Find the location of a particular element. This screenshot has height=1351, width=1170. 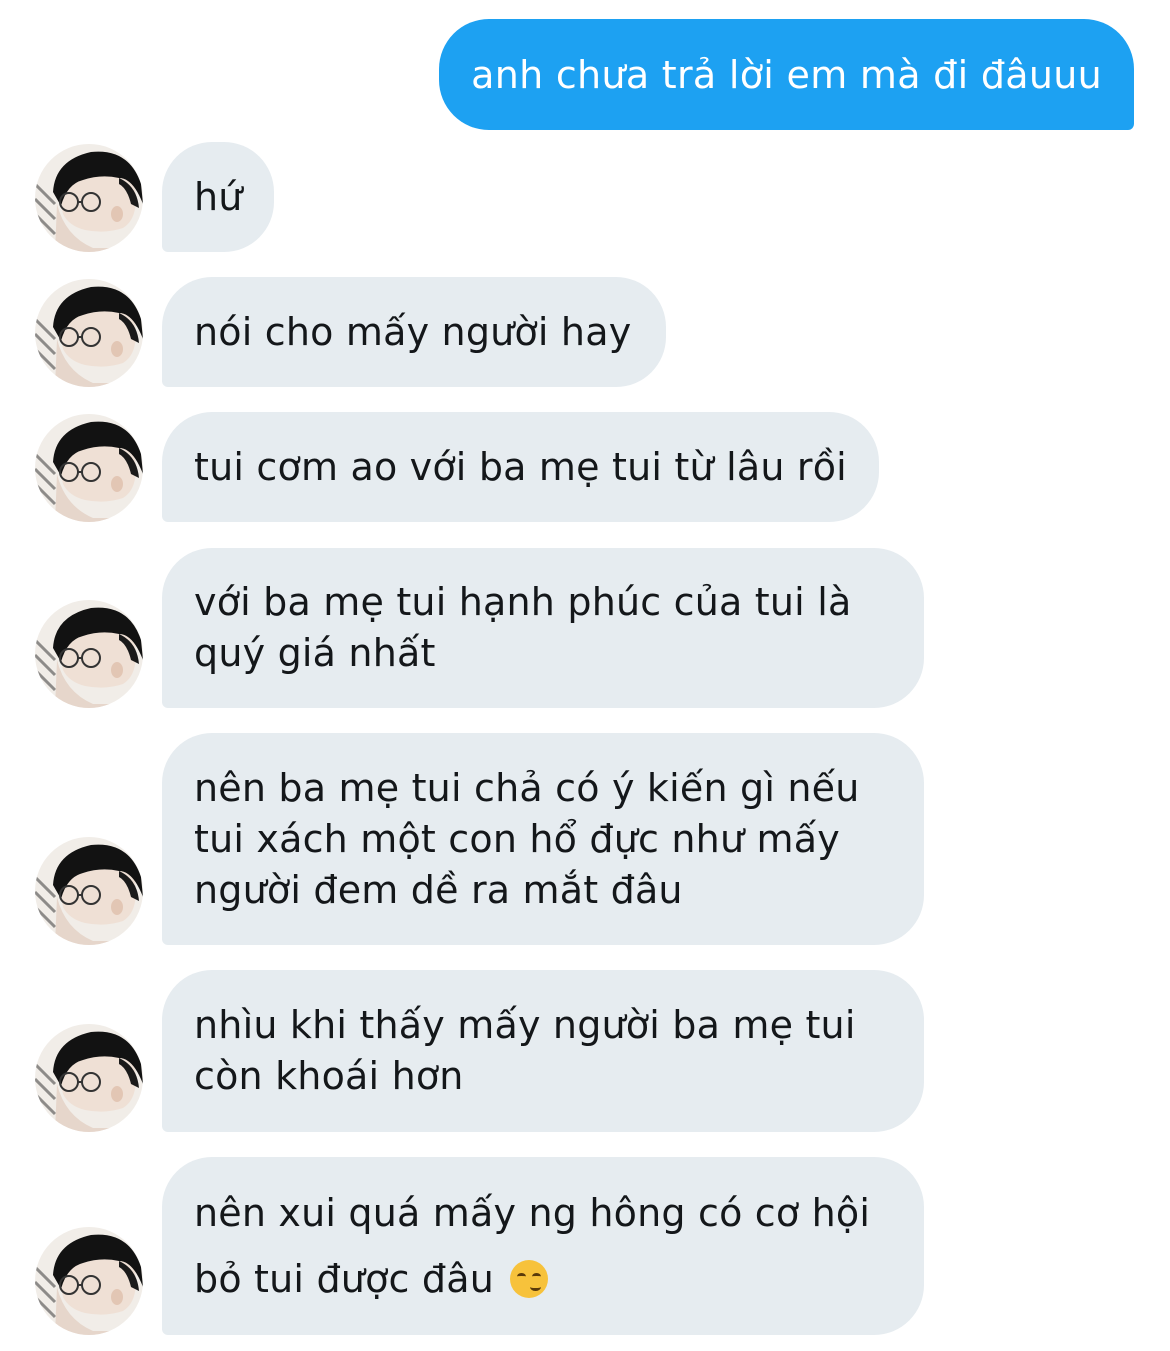

received-message-bubble: nói cho mấy người hay is located at coordinates (414, 332).